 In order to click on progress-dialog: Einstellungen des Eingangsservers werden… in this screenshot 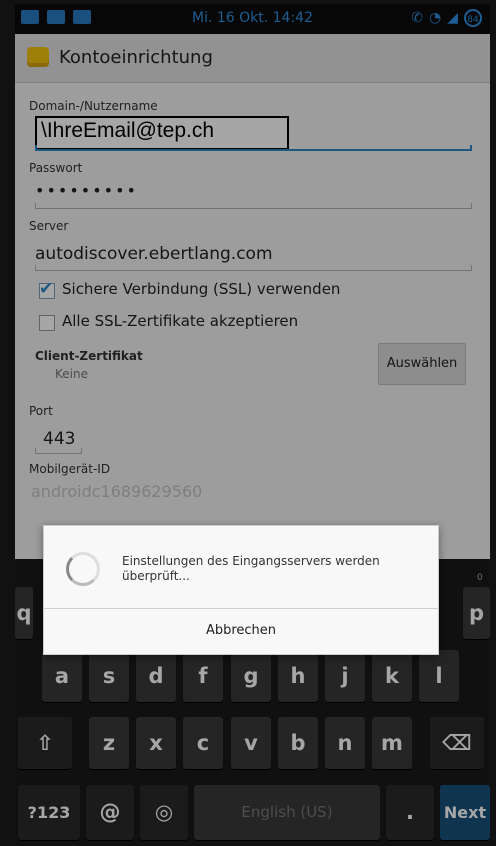, I will do `click(241, 590)`.